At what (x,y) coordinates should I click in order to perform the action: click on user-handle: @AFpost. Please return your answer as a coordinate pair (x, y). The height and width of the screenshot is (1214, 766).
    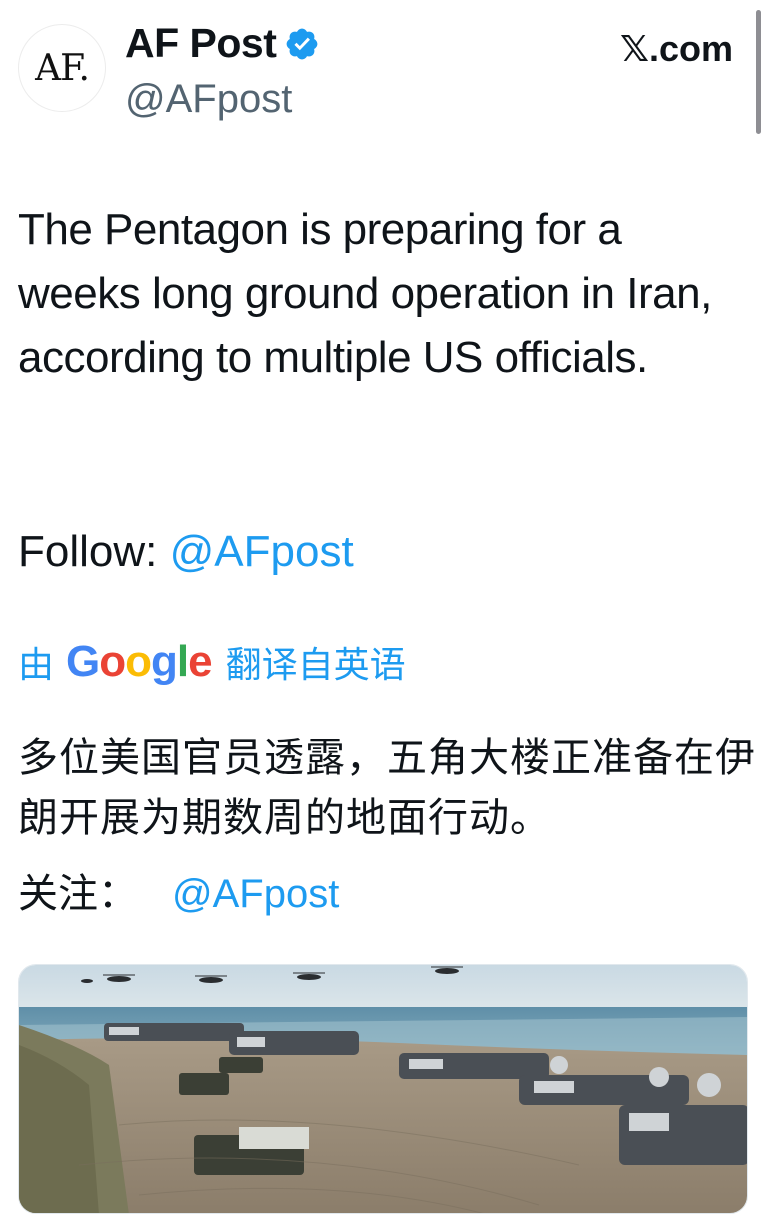
    Looking at the image, I should click on (208, 99).